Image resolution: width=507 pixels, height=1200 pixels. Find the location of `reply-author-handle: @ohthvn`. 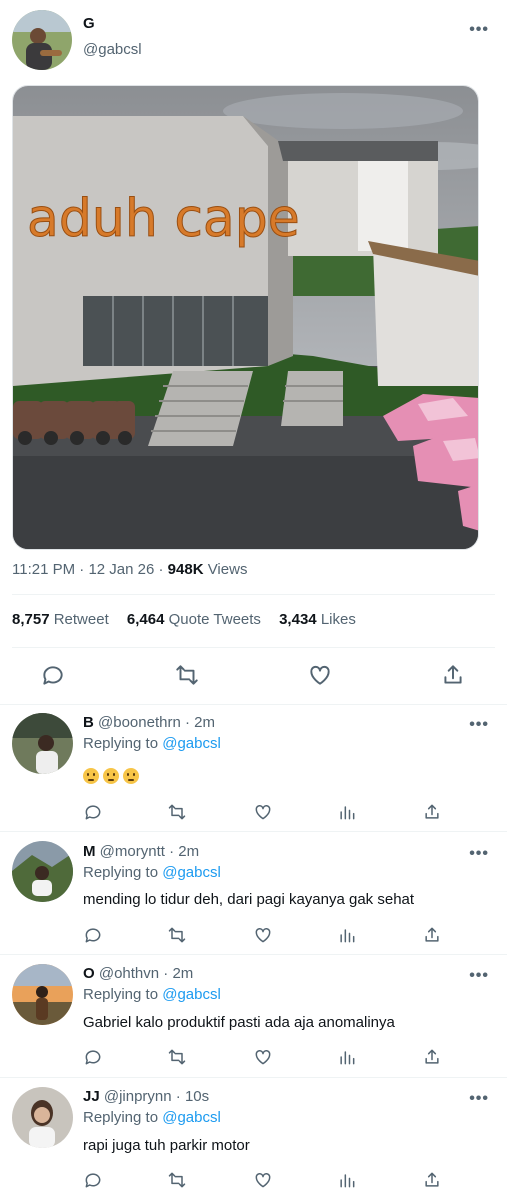

reply-author-handle: @ohthvn is located at coordinates (129, 973).